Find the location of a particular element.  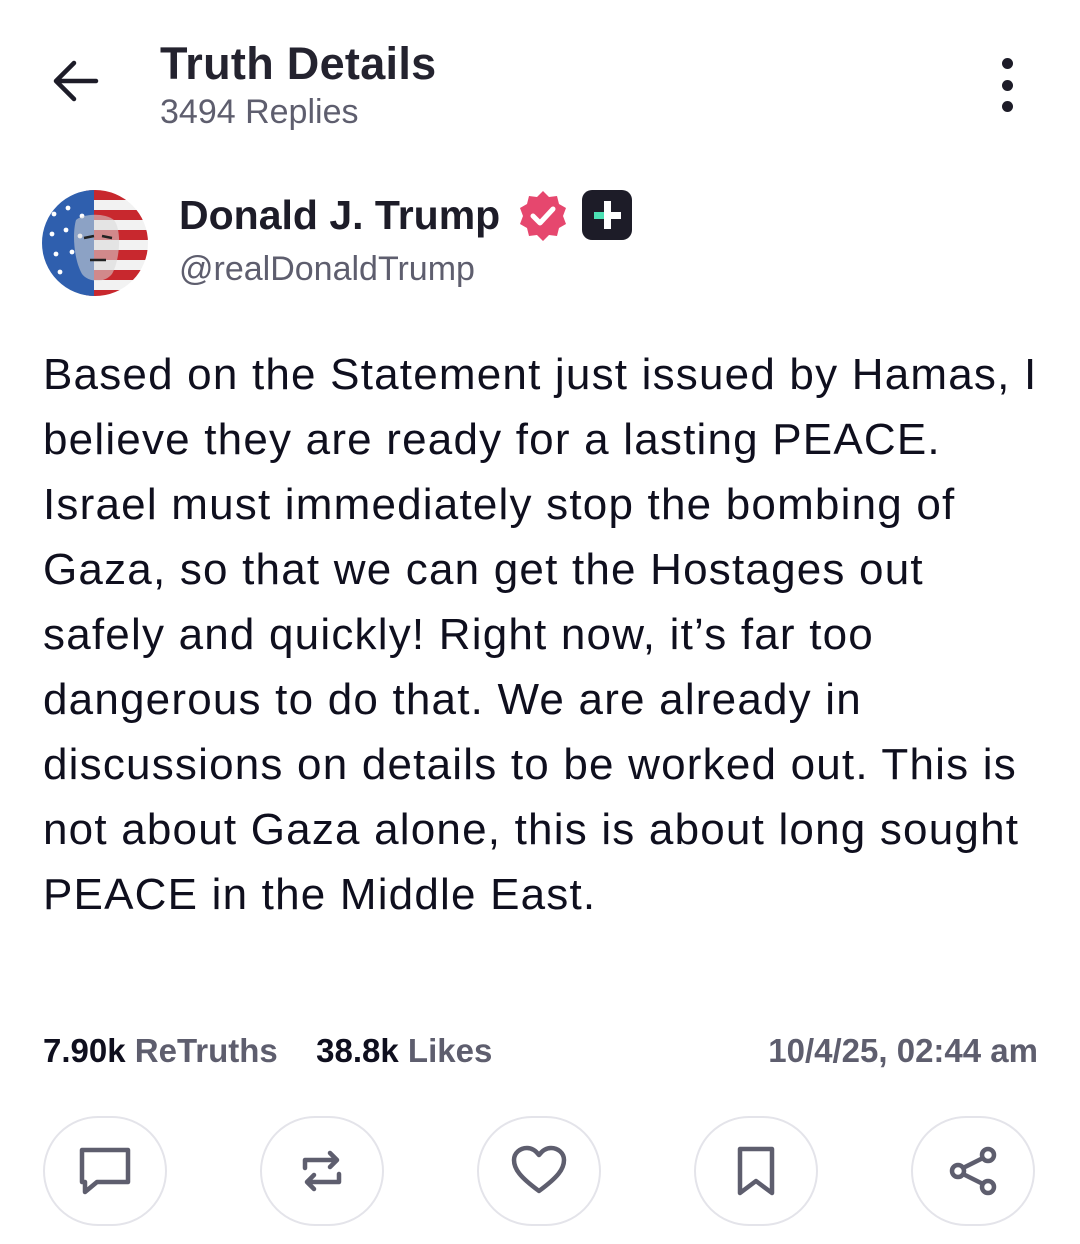

retruth-button is located at coordinates (322, 1171).